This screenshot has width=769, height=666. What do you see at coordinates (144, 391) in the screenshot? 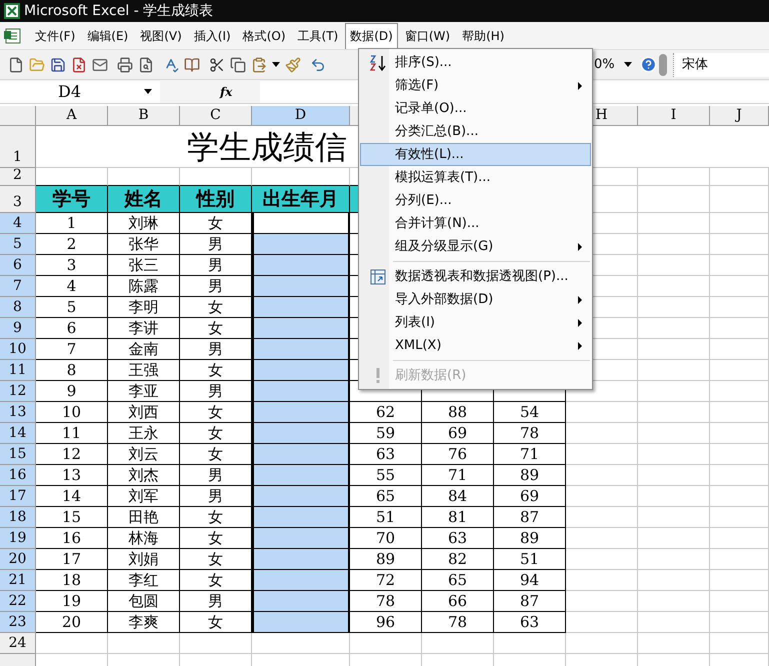
I see `table-cell: 李亚` at bounding box center [144, 391].